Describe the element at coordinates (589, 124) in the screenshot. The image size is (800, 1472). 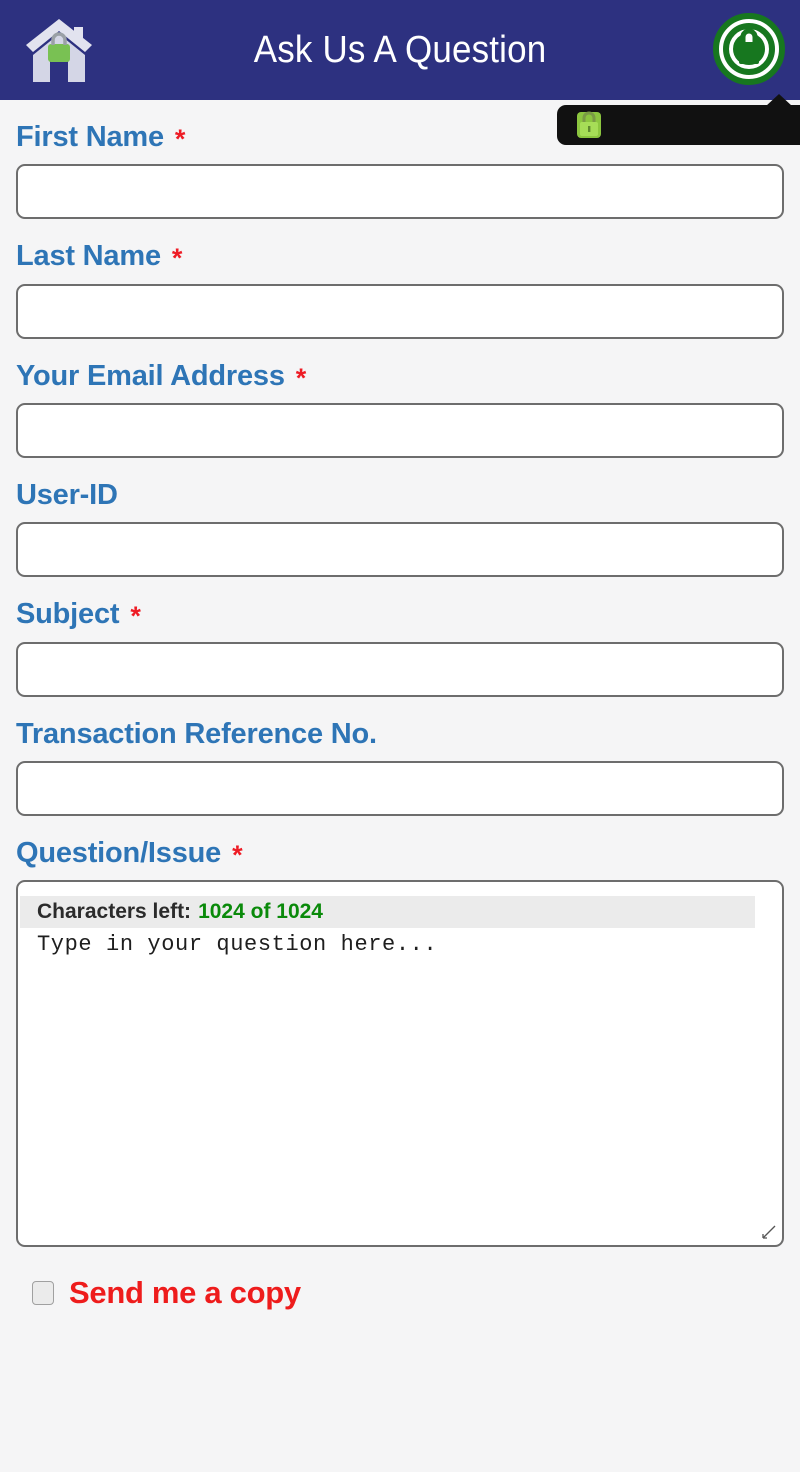
I see `padlock-icon` at that location.